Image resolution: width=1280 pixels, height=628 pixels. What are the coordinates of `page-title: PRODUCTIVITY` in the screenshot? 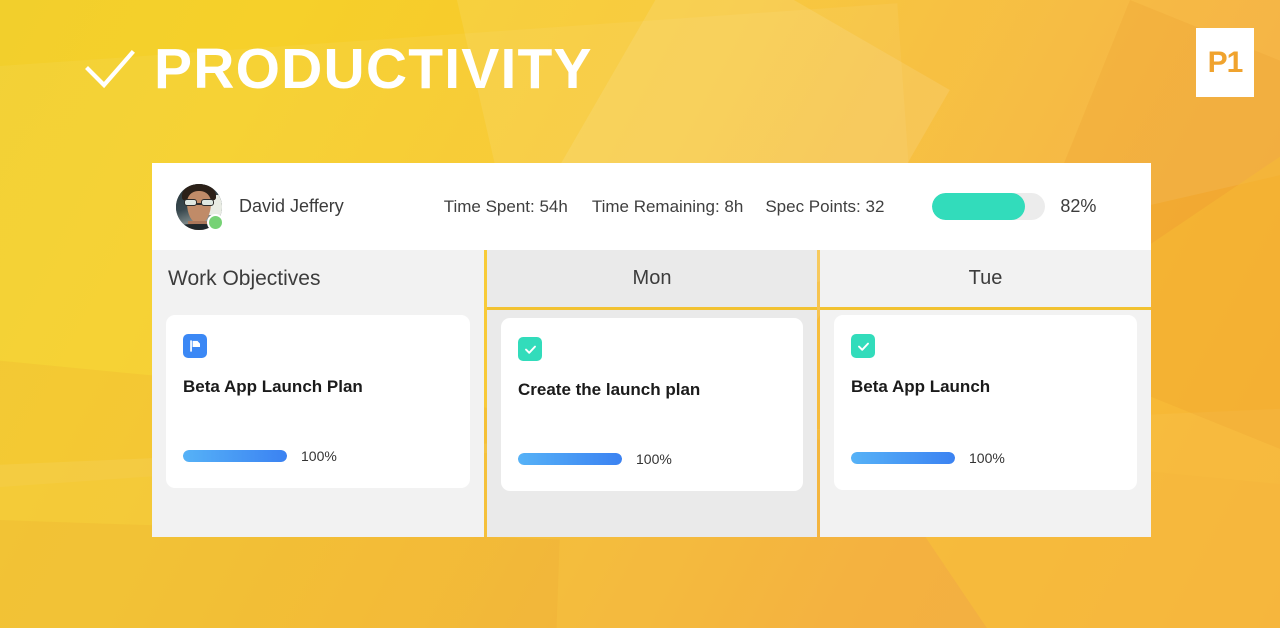 It's located at (373, 68).